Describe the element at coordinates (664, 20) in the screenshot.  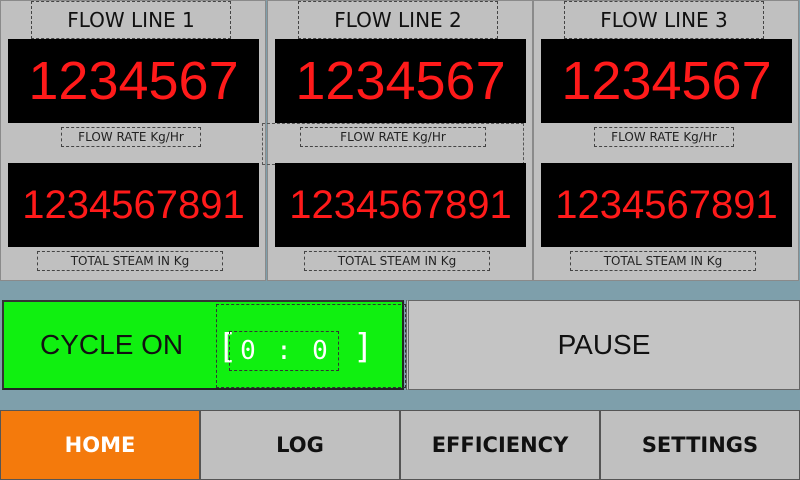
I see `flow-line-title: FLOW LINE 3` at that location.